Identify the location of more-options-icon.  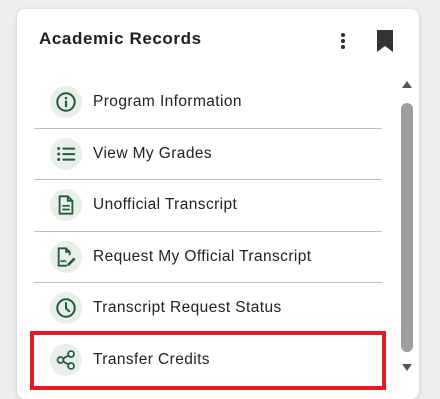
(343, 41).